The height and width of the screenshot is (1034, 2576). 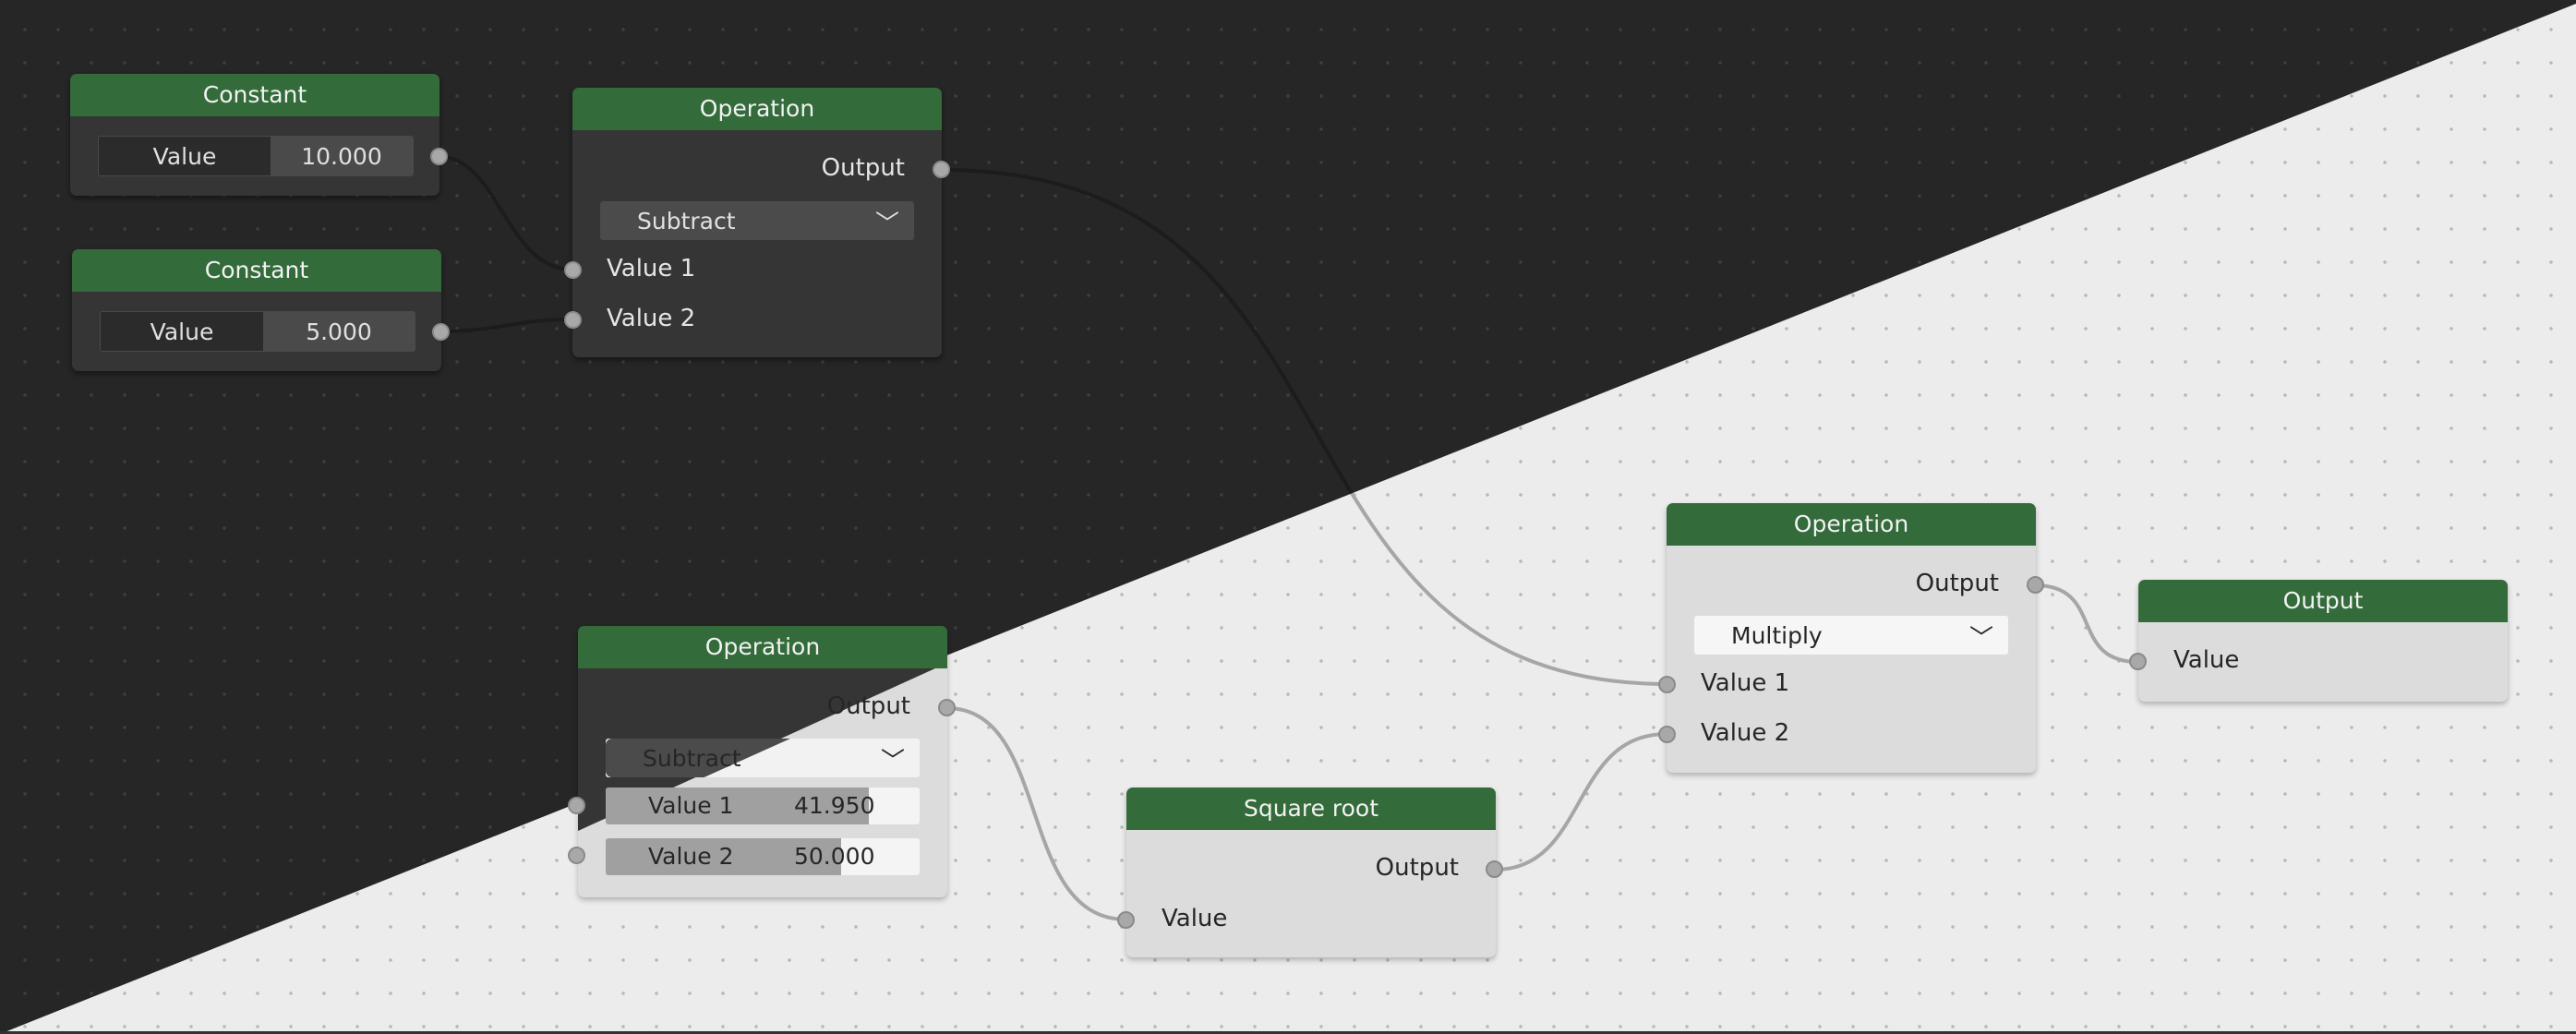 What do you see at coordinates (261, 310) in the screenshot?
I see `constant-node-2: Constant Value 5.000` at bounding box center [261, 310].